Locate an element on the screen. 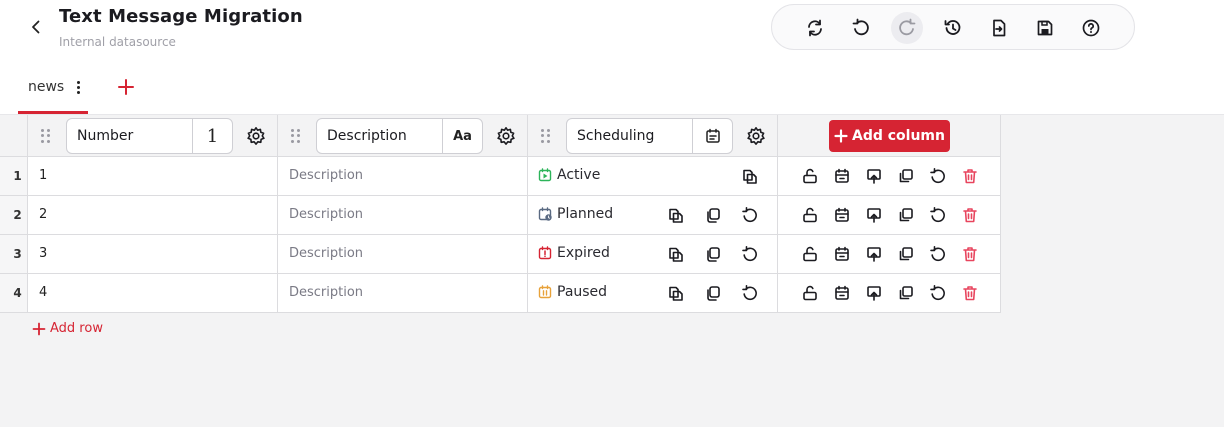 This screenshot has width=1224, height=427. add-column-button: Add column is located at coordinates (889, 136).